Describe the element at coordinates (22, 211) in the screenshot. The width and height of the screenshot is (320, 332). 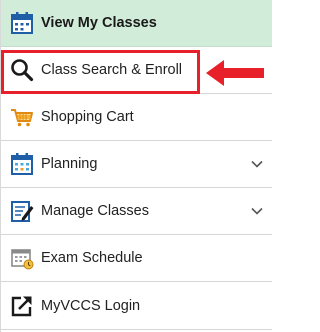
I see `edit-document-icon` at that location.